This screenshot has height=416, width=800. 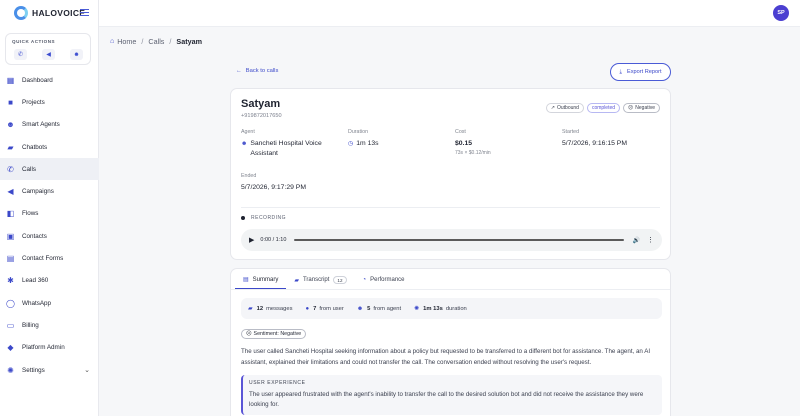 What do you see at coordinates (10, 236) in the screenshot?
I see `contacts-icon: ▣` at bounding box center [10, 236].